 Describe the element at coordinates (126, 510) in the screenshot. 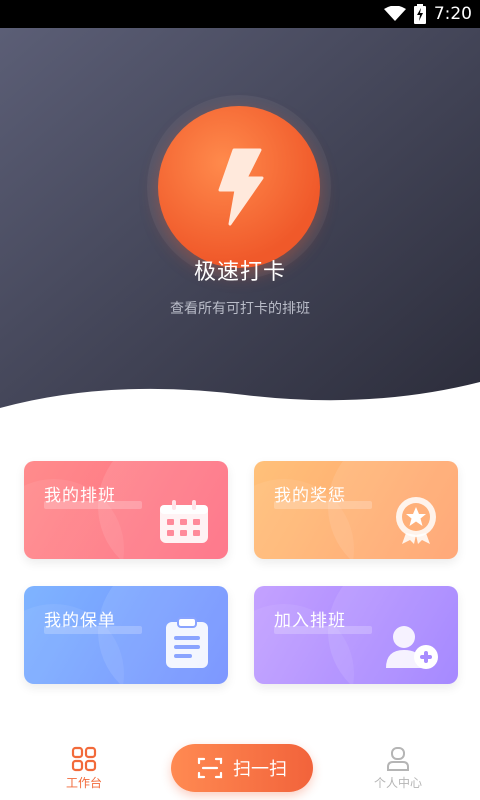

I see `my-schedule-card: 我的排班` at that location.